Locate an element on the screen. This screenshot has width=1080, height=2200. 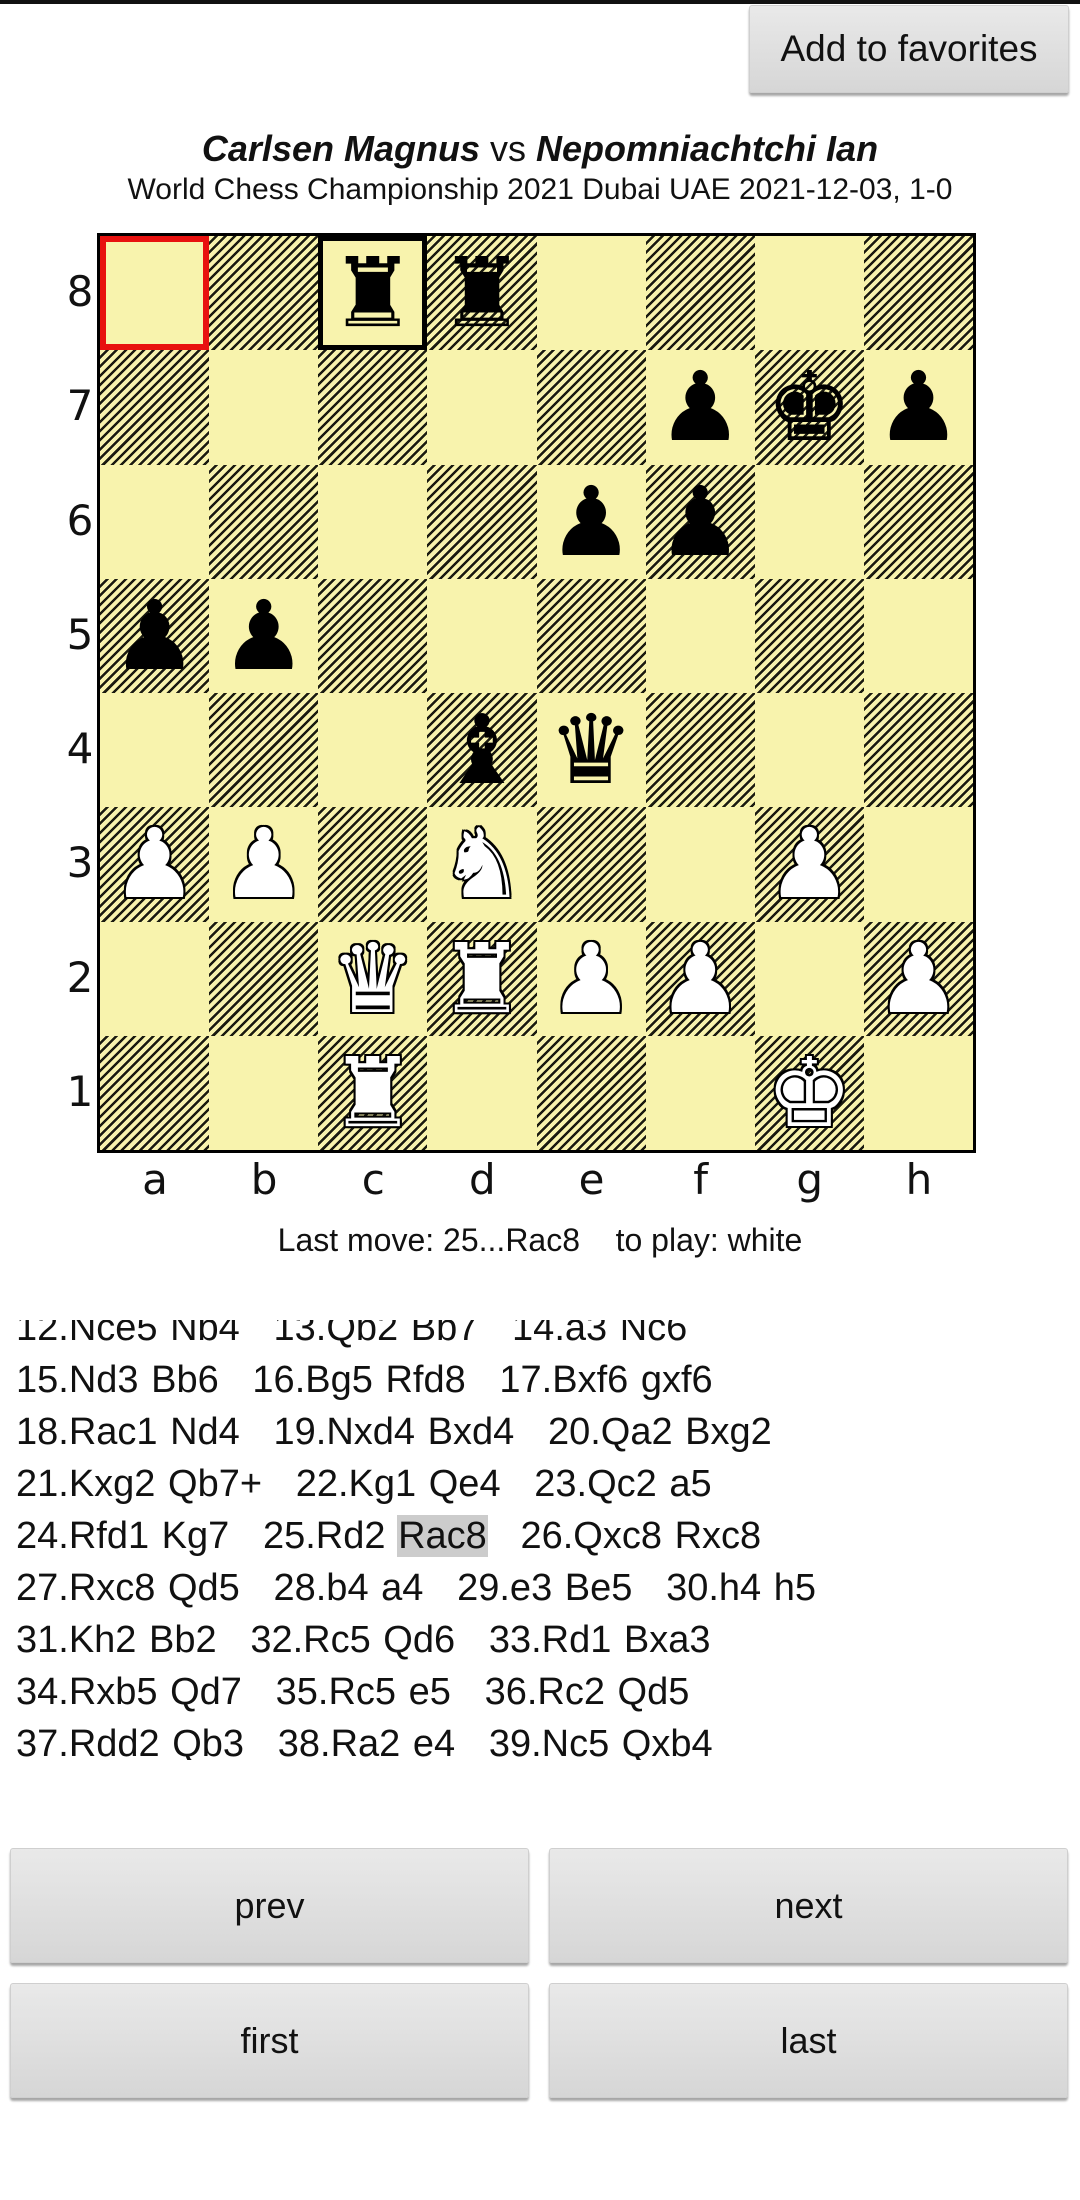
move: 26.Qxc8 is located at coordinates (591, 1536).